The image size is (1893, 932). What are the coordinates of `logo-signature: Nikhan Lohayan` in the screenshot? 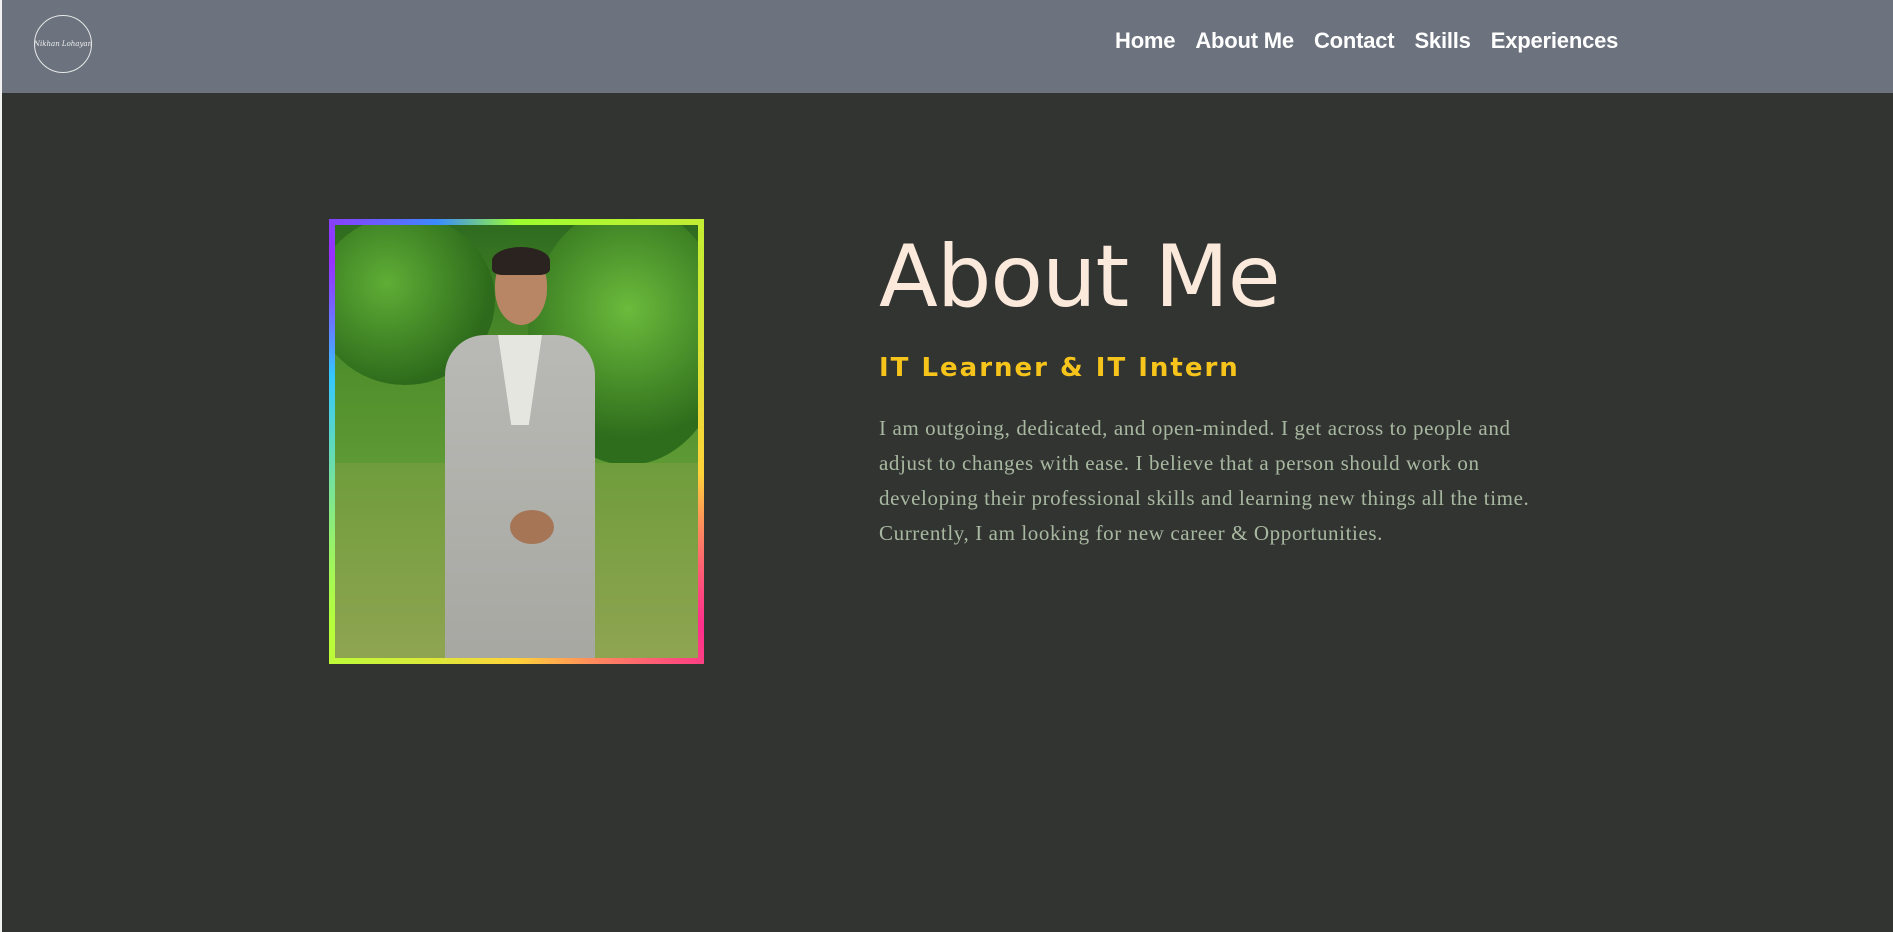 It's located at (63, 44).